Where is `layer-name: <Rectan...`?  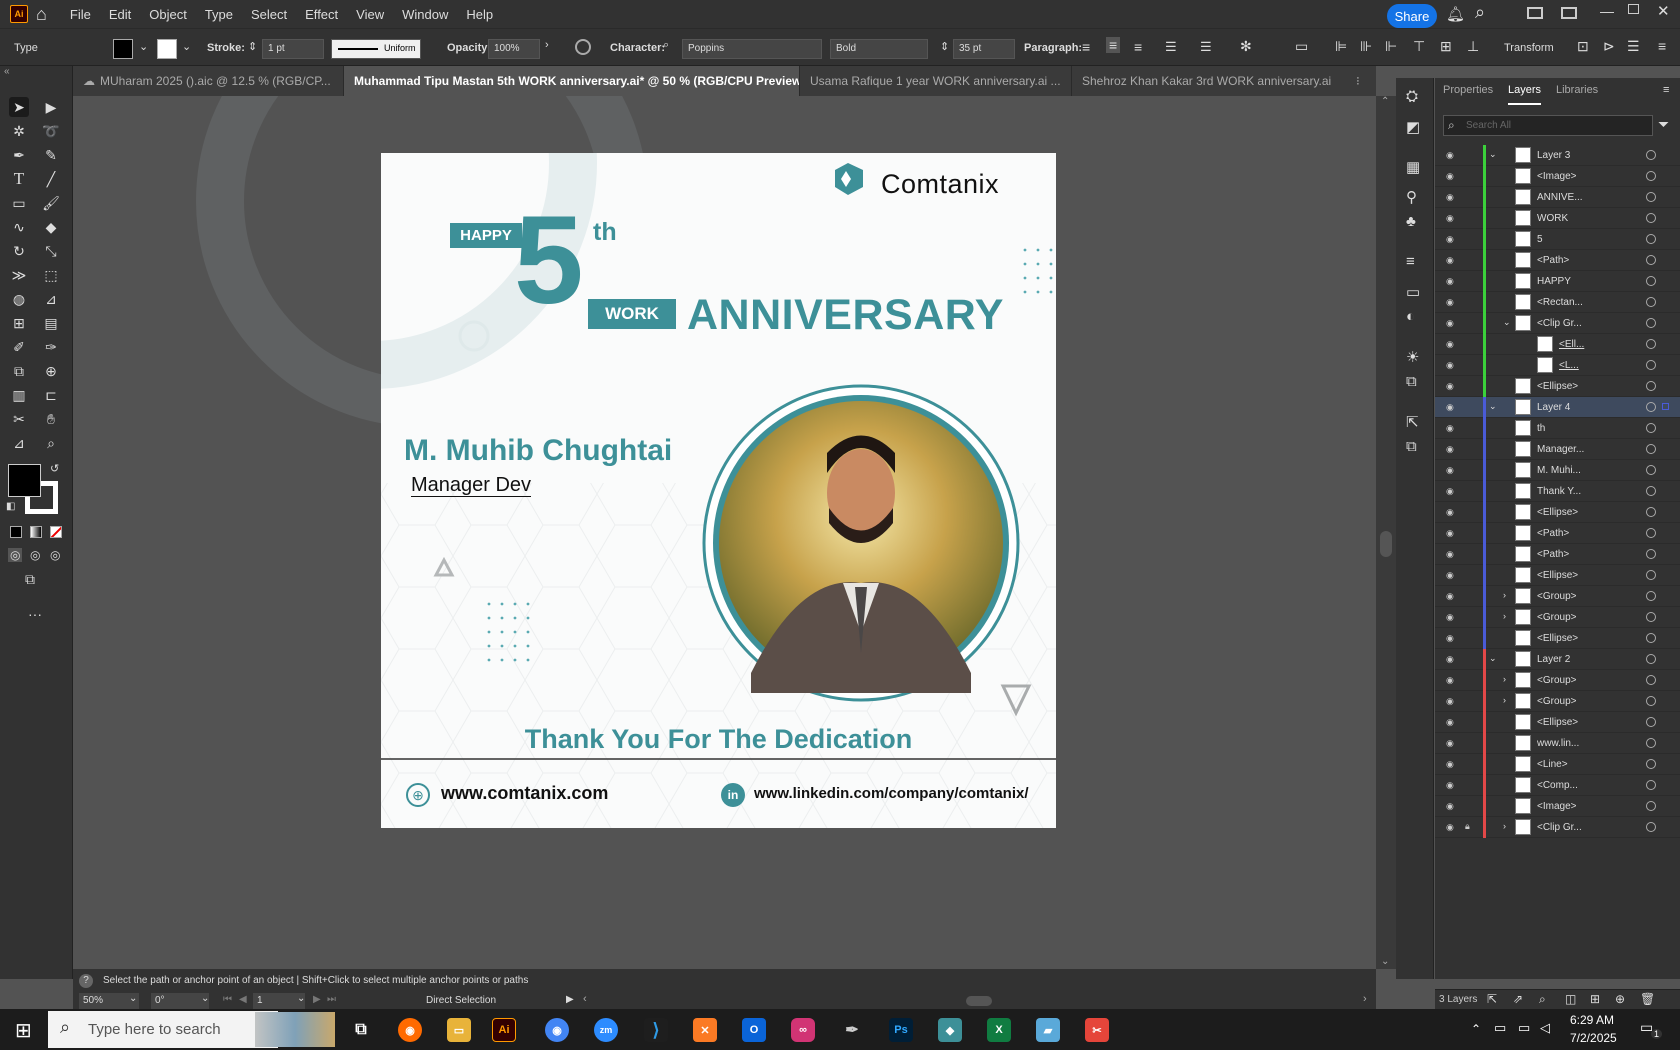 layer-name: <Rectan... is located at coordinates (1560, 302).